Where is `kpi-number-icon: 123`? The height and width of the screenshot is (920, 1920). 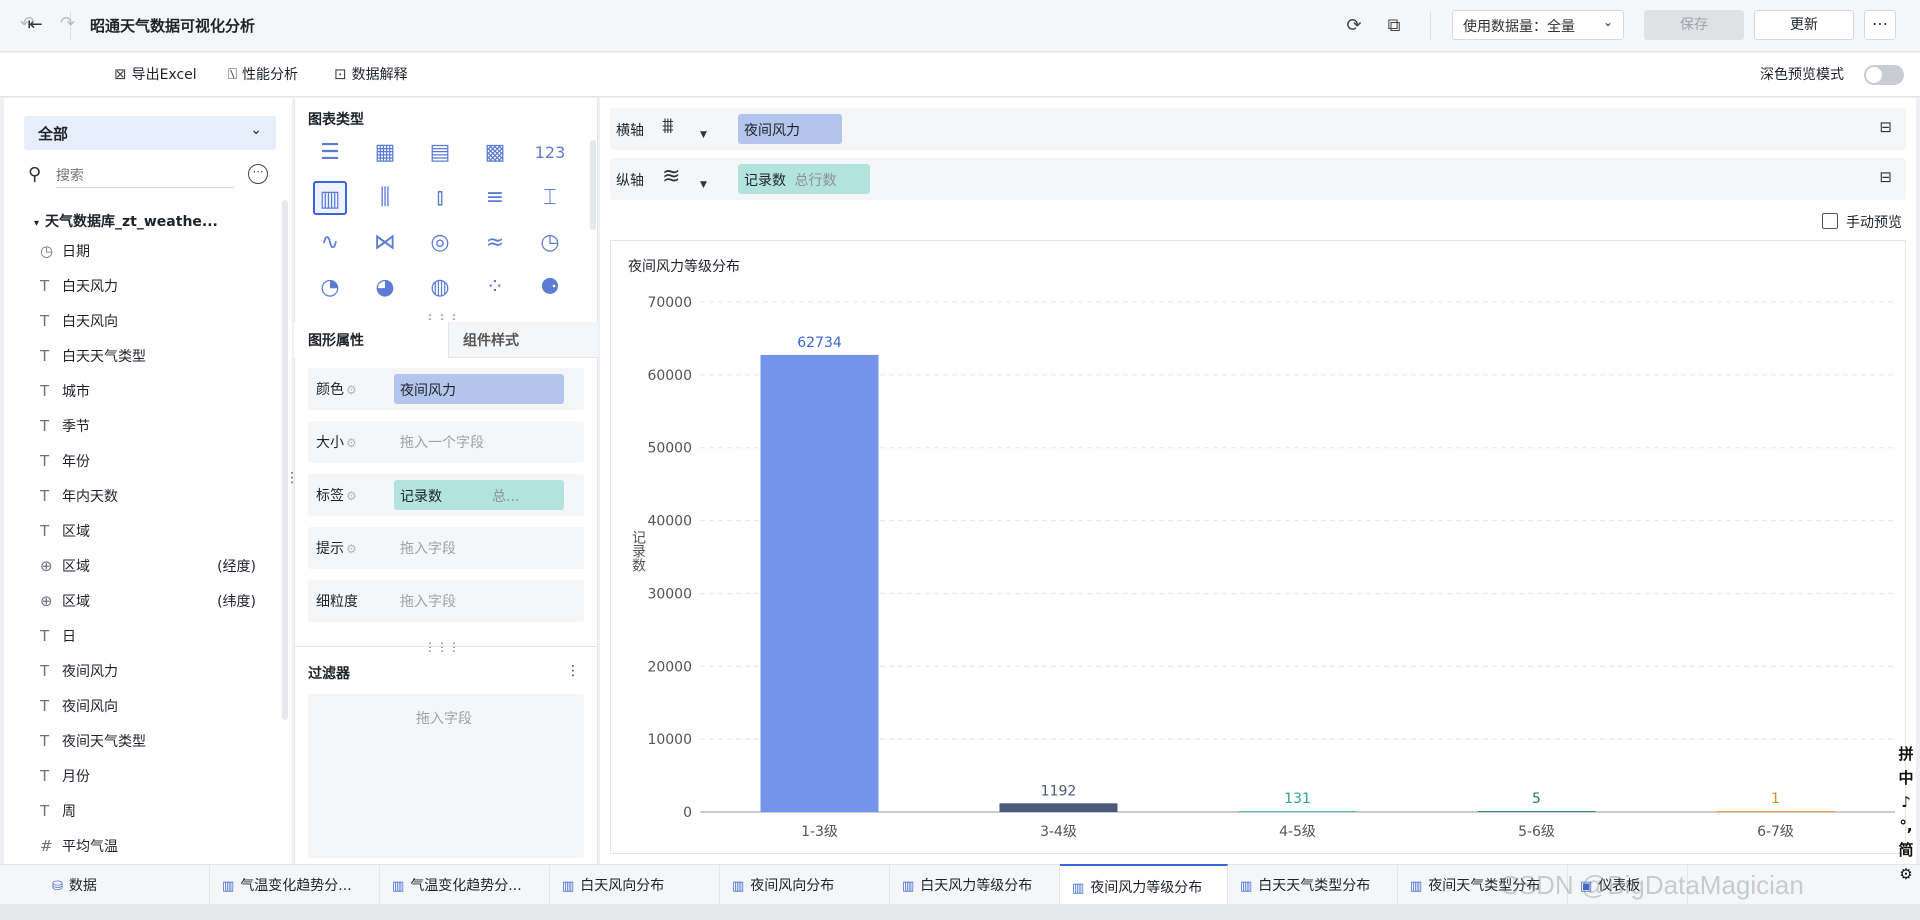 kpi-number-icon: 123 is located at coordinates (550, 153).